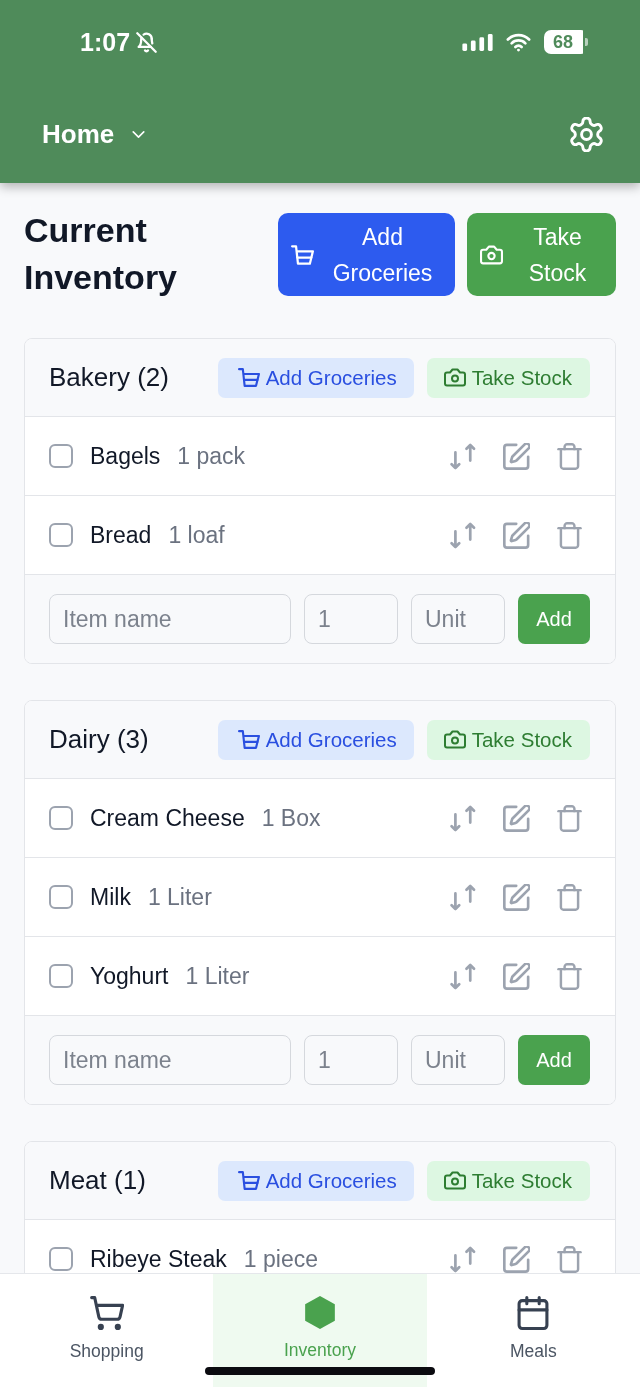 The image size is (640, 1387). I want to click on calendar-icon, so click(533, 1313).